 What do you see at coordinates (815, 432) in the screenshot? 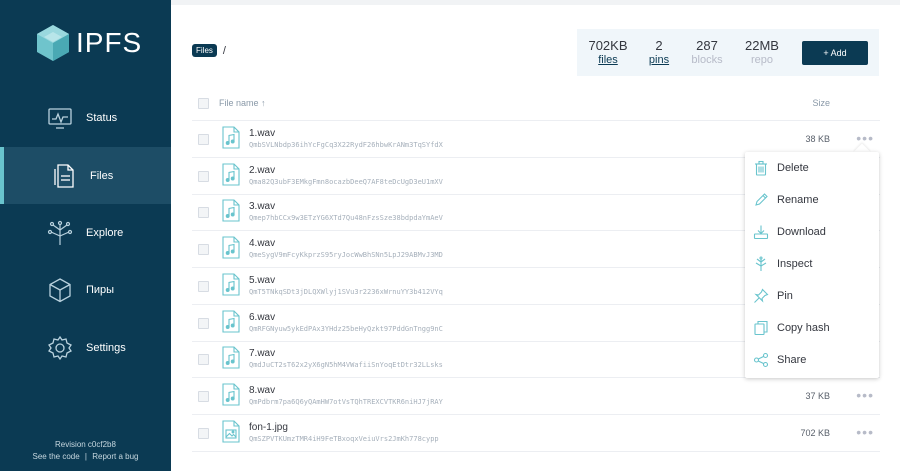
I see `file-size: 702 KB` at bounding box center [815, 432].